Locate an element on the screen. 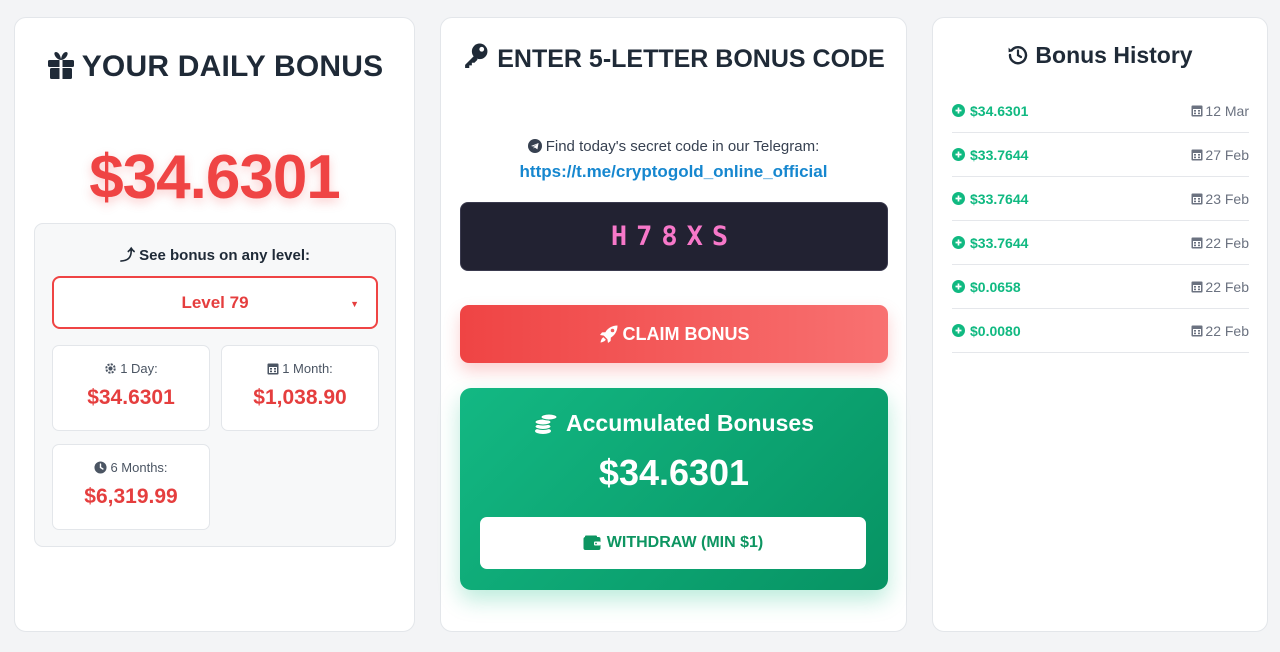  bonus-history-title-text: Bonus History is located at coordinates (1114, 55).